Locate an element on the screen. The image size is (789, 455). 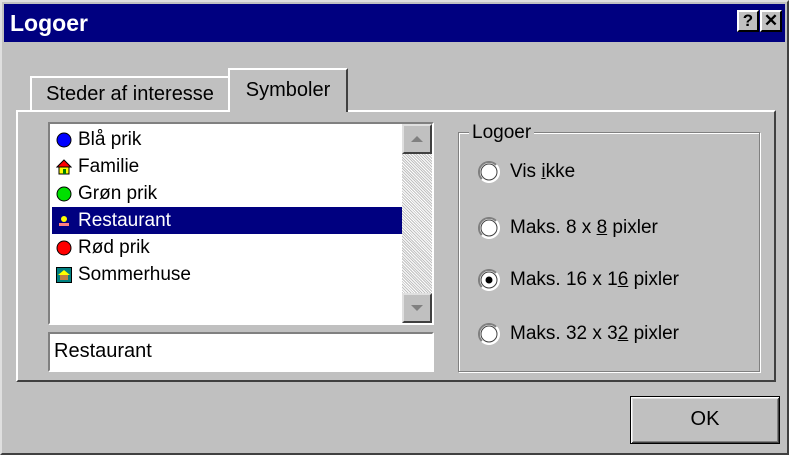
restaurant-icon is located at coordinates (64, 221).